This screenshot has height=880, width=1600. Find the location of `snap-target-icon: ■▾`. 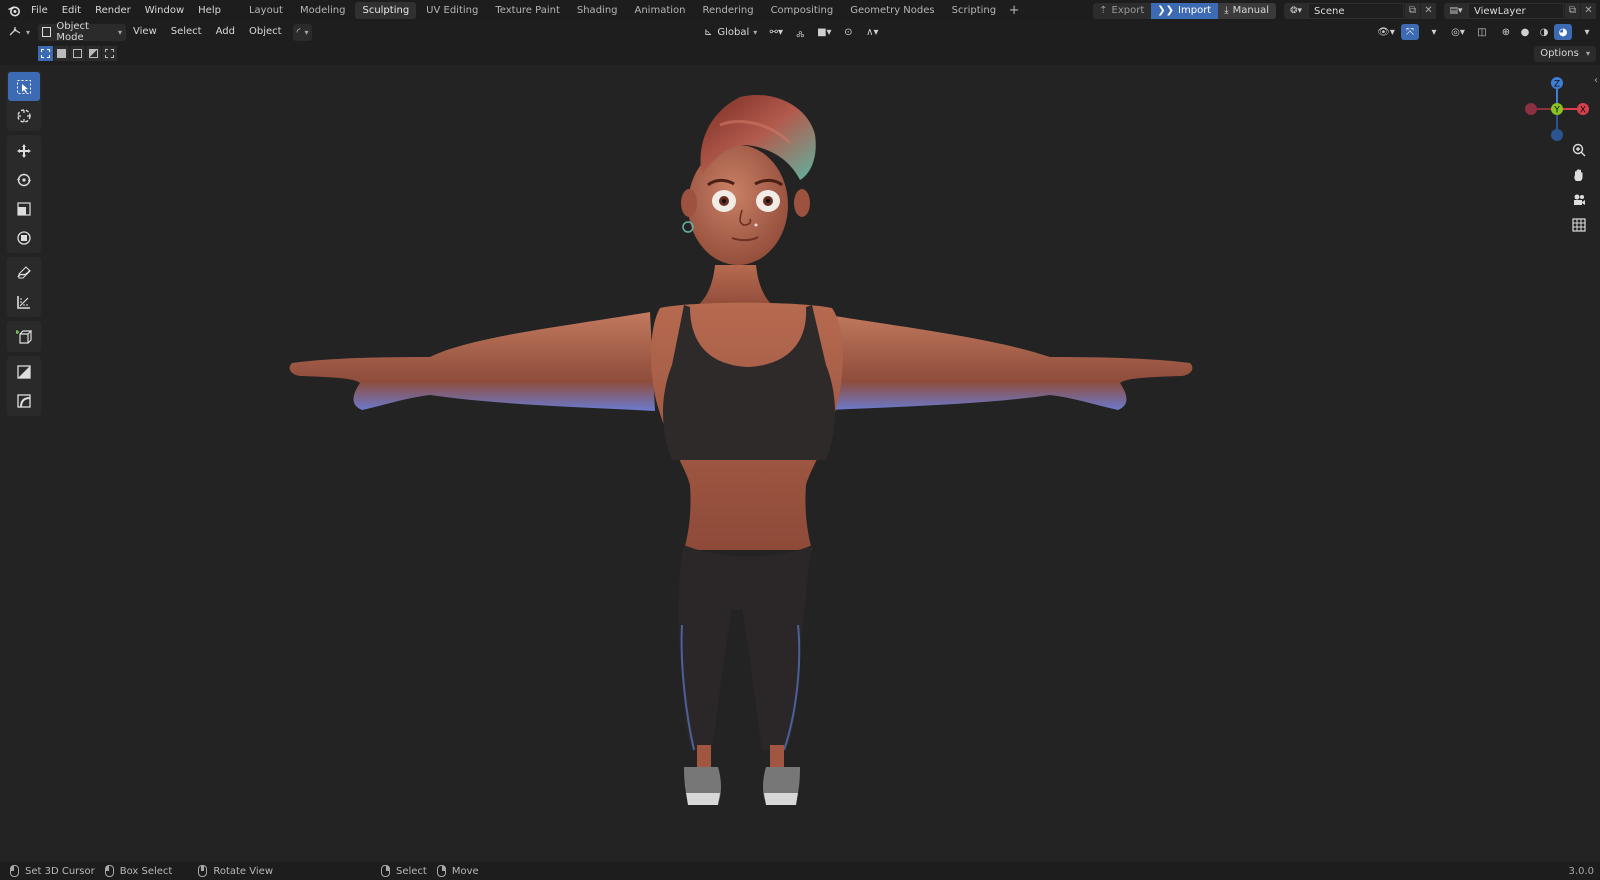

snap-target-icon: ■▾ is located at coordinates (824, 32).